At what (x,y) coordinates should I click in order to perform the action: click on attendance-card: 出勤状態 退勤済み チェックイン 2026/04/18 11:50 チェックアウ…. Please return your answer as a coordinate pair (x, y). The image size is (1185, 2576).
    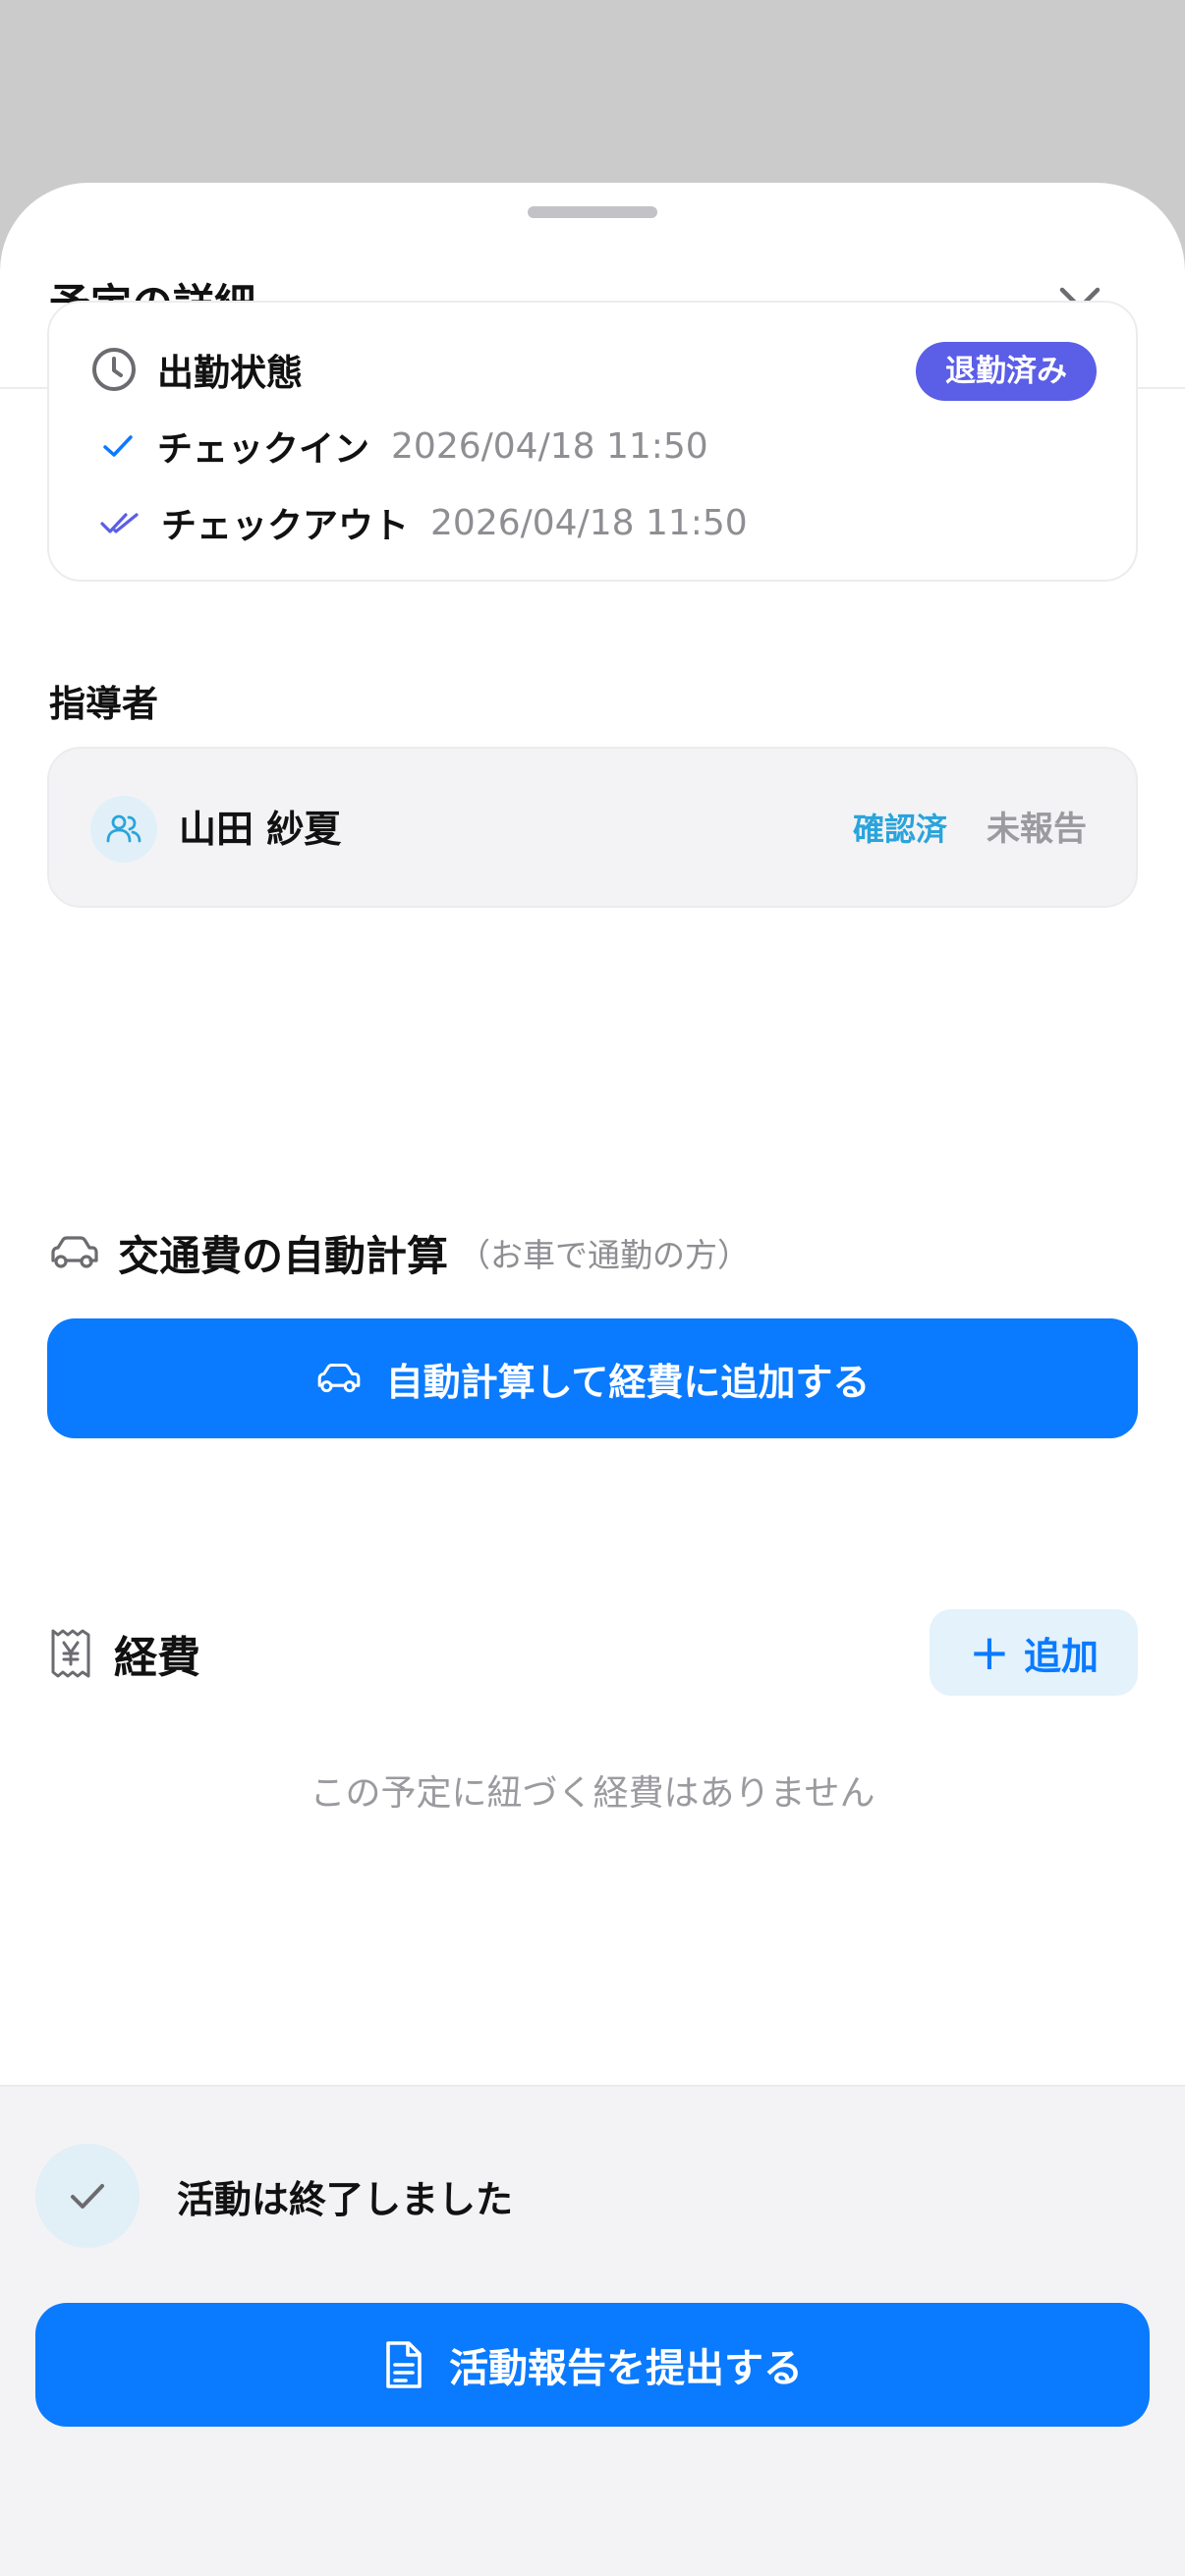
    Looking at the image, I should click on (592, 441).